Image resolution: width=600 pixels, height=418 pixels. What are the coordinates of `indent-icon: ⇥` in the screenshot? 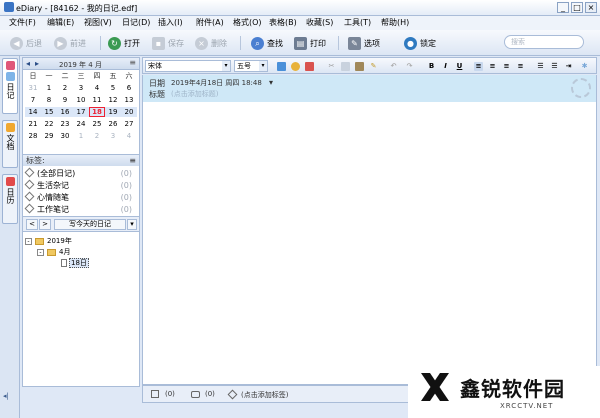 It's located at (568, 66).